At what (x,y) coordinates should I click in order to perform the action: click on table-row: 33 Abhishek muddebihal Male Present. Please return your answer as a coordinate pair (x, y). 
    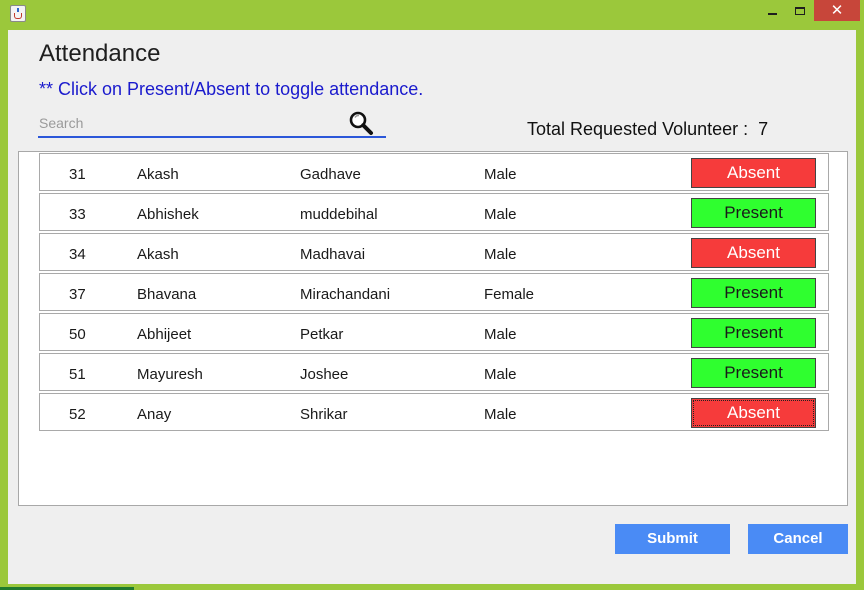
    Looking at the image, I should click on (434, 212).